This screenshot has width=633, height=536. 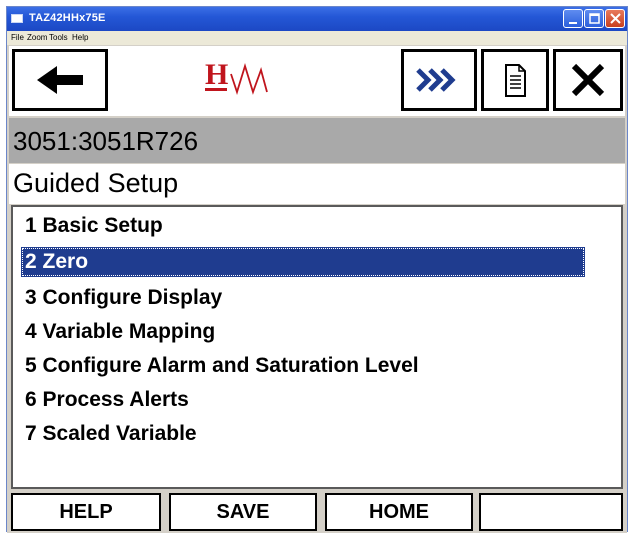 What do you see at coordinates (17, 37) in the screenshot?
I see `menu-file: File` at bounding box center [17, 37].